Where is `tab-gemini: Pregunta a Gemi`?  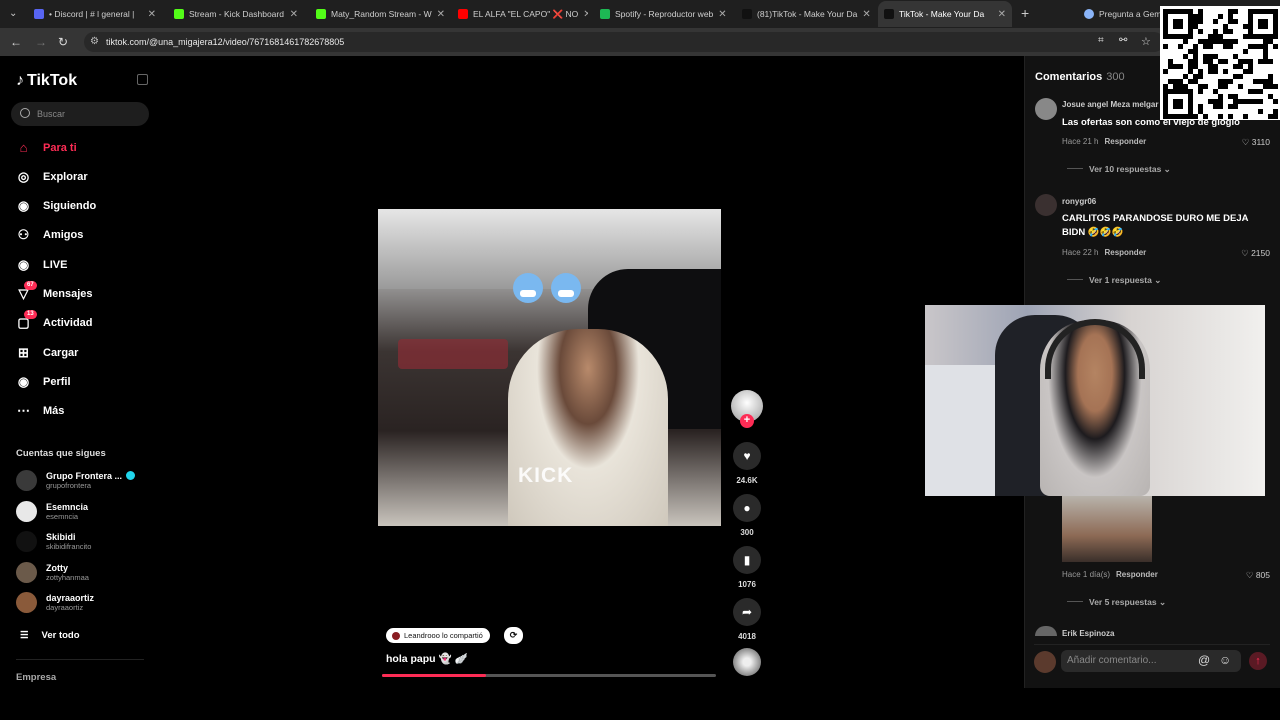
tab-gemini: Pregunta a Gemi is located at coordinates (1120, 14).